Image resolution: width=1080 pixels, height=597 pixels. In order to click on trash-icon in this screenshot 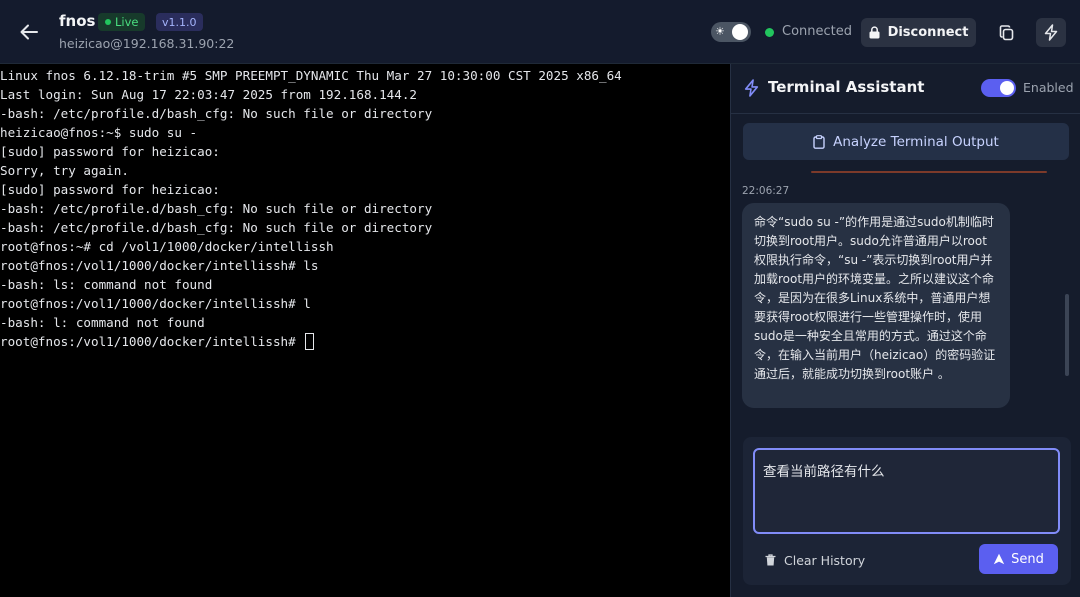, I will do `click(770, 560)`.